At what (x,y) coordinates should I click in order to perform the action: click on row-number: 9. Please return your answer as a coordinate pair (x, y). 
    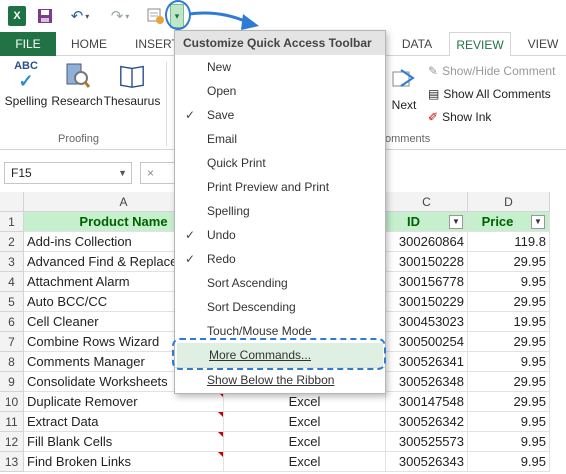
    Looking at the image, I should click on (12, 382).